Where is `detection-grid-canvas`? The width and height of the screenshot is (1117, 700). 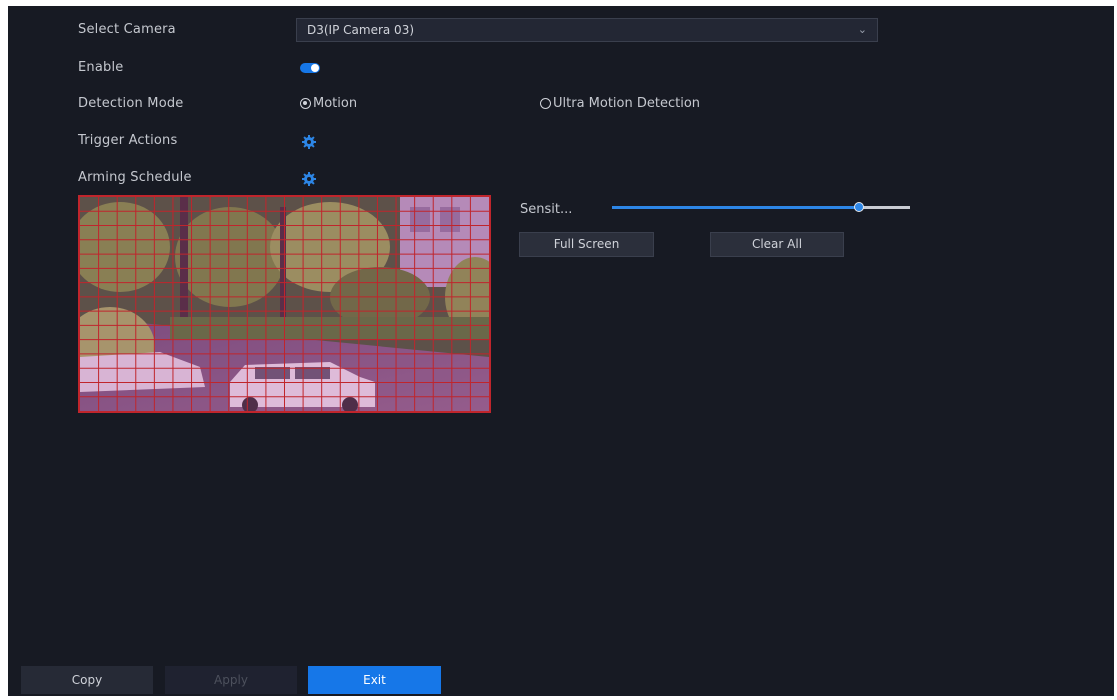 detection-grid-canvas is located at coordinates (284, 304).